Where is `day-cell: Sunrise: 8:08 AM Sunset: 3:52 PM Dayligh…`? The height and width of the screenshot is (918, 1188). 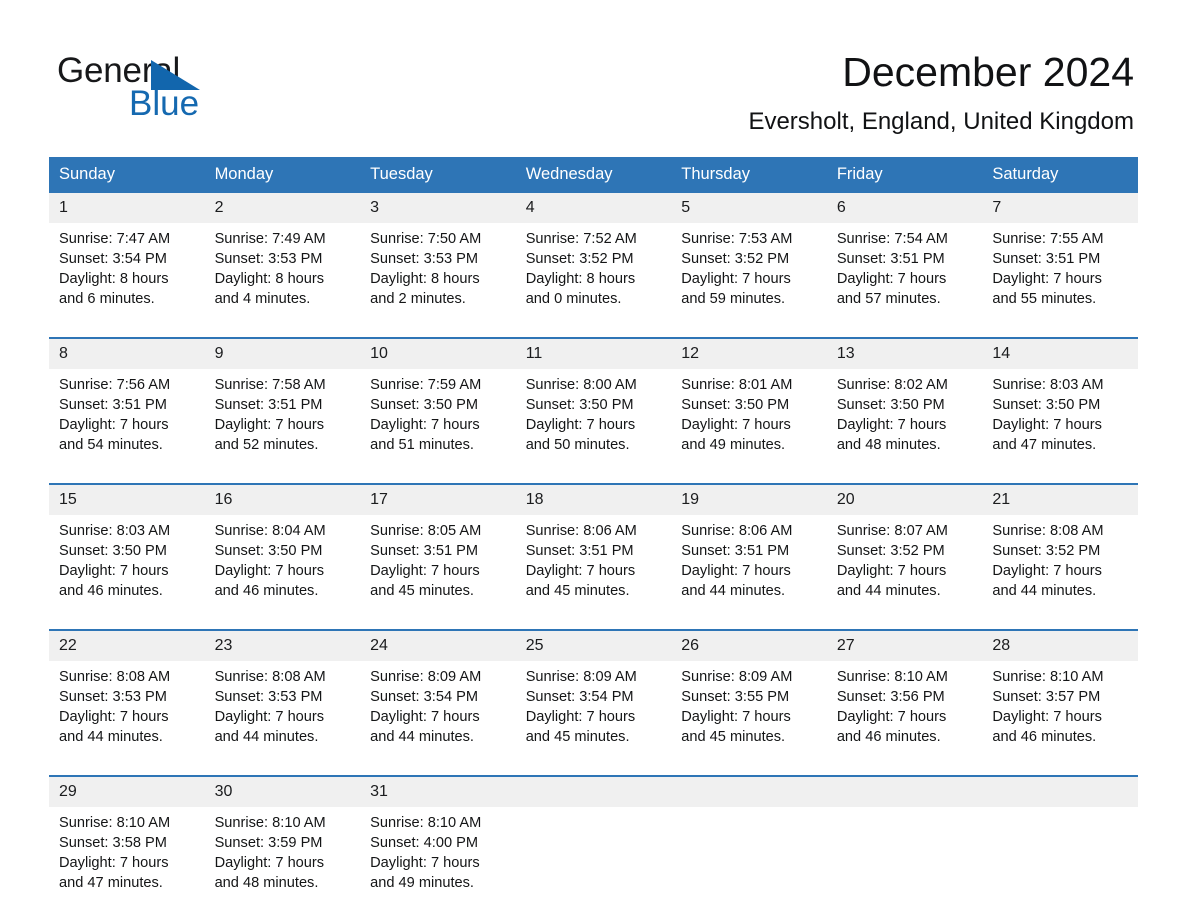 day-cell: Sunrise: 8:08 AM Sunset: 3:52 PM Dayligh… is located at coordinates (1060, 565).